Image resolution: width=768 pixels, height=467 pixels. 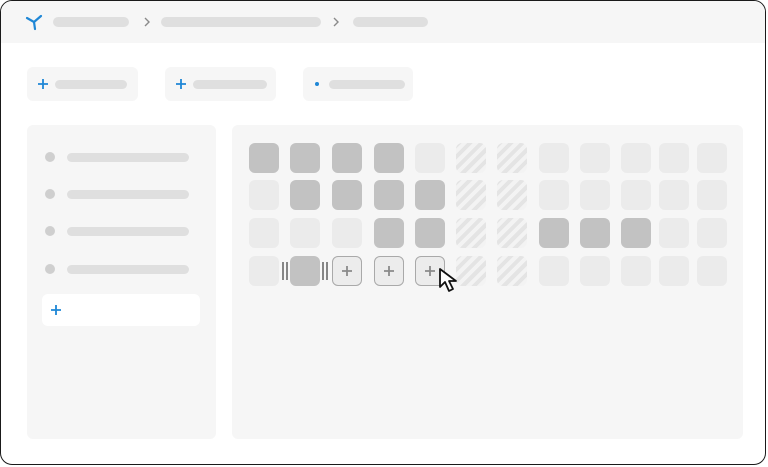 What do you see at coordinates (121, 310) in the screenshot?
I see `sidebar-add-button` at bounding box center [121, 310].